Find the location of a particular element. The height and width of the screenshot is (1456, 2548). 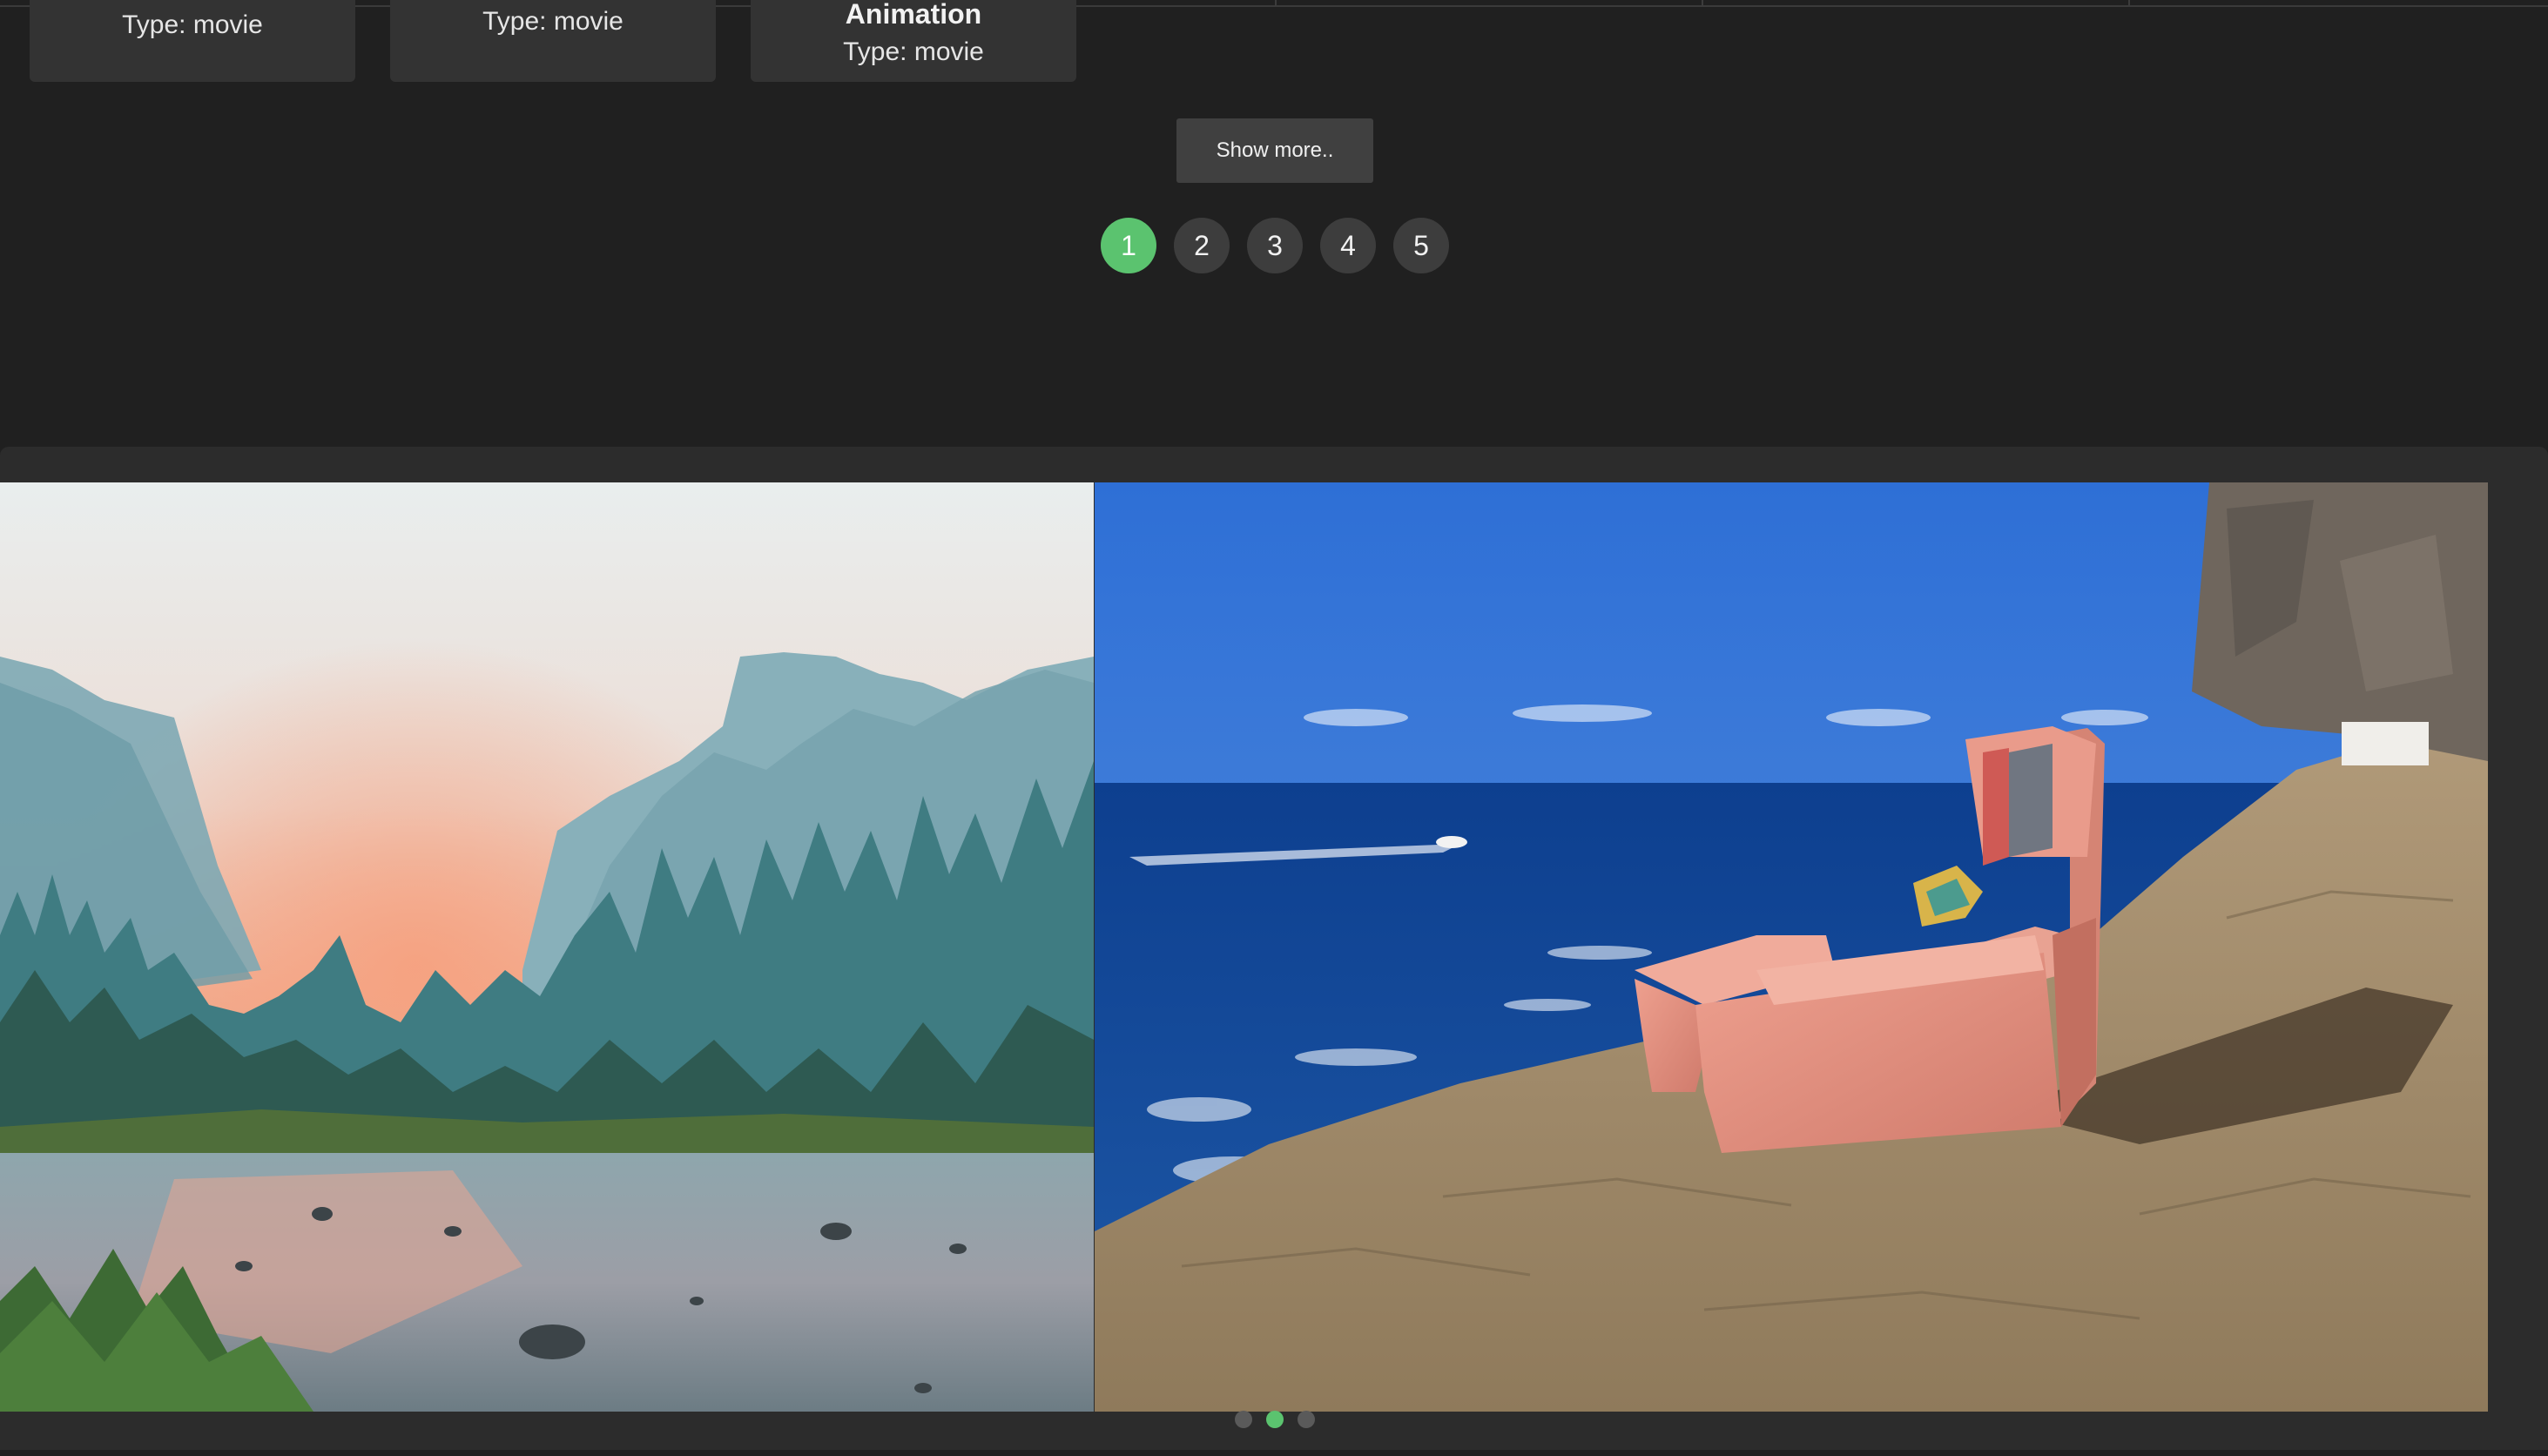

top-tab-strip is located at coordinates (1274, 3).